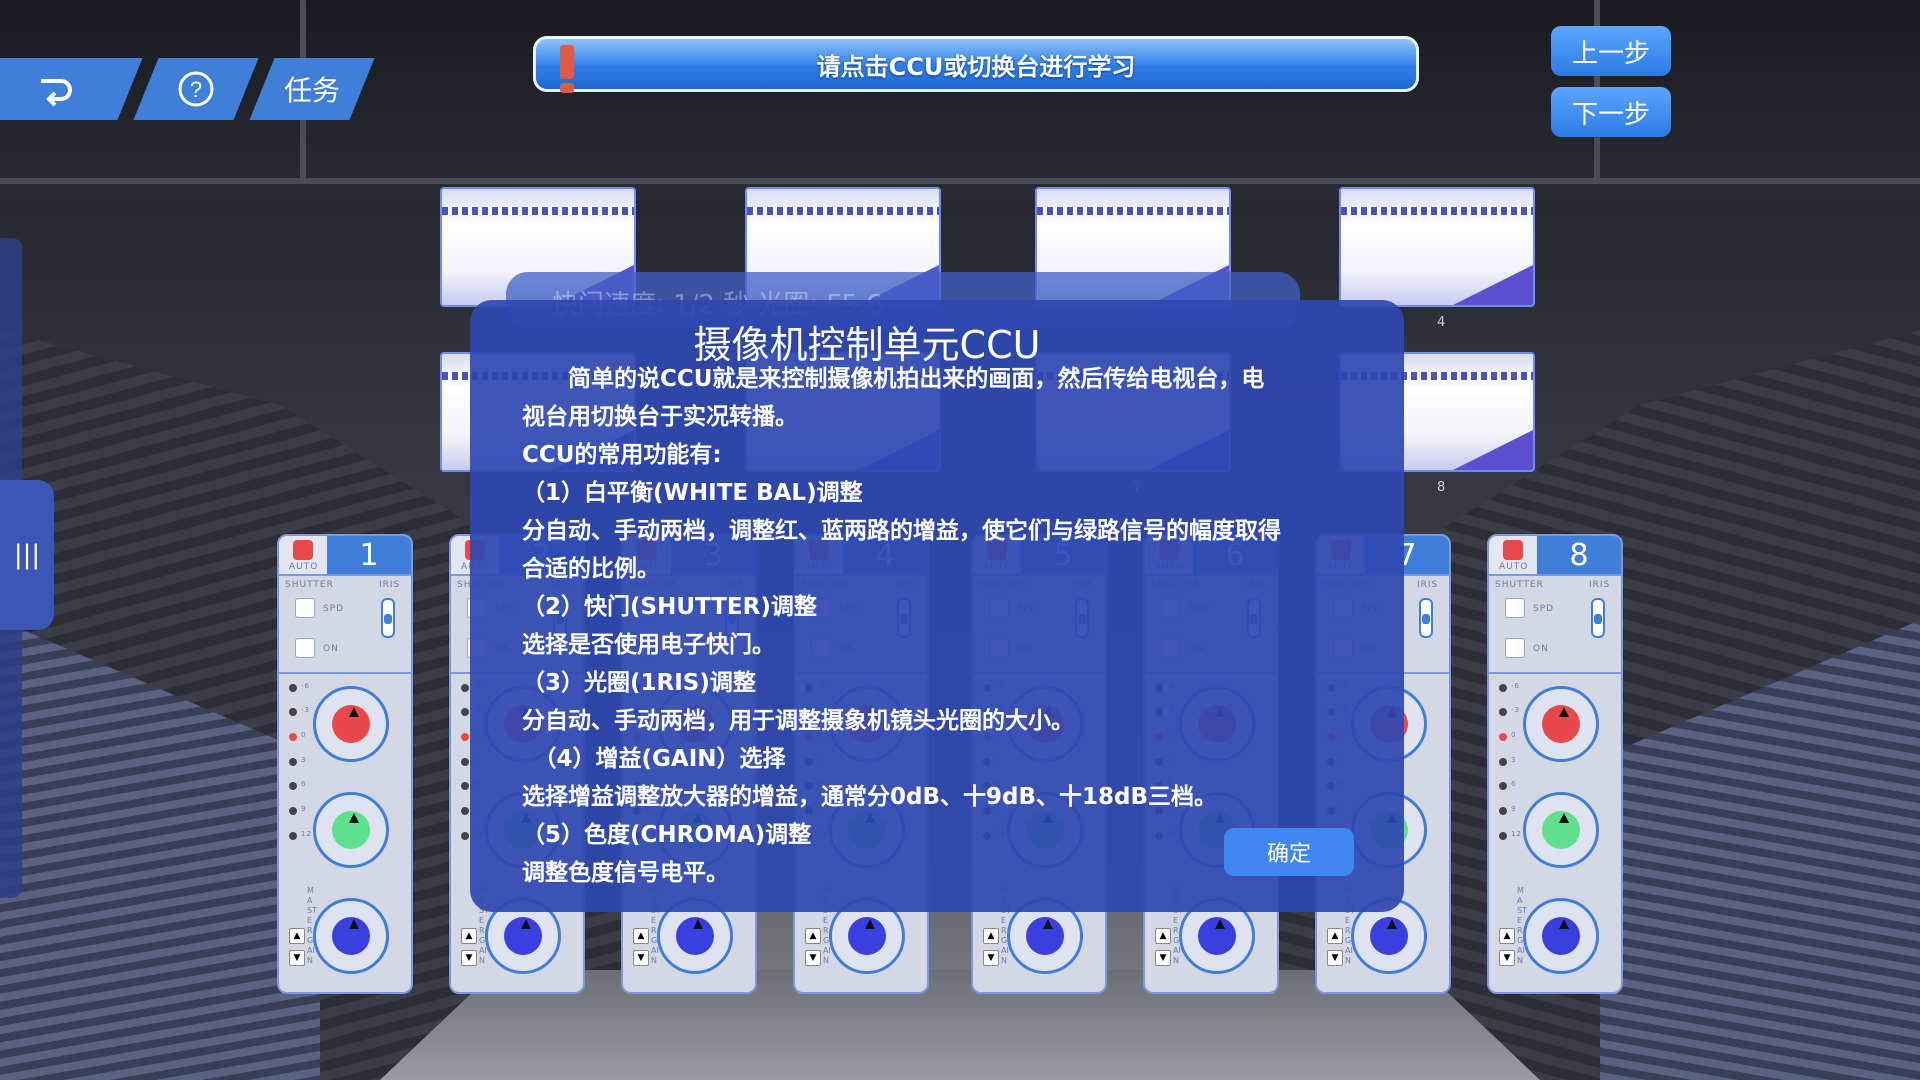 The height and width of the screenshot is (1080, 1920). I want to click on question-icon: ?, so click(196, 89).